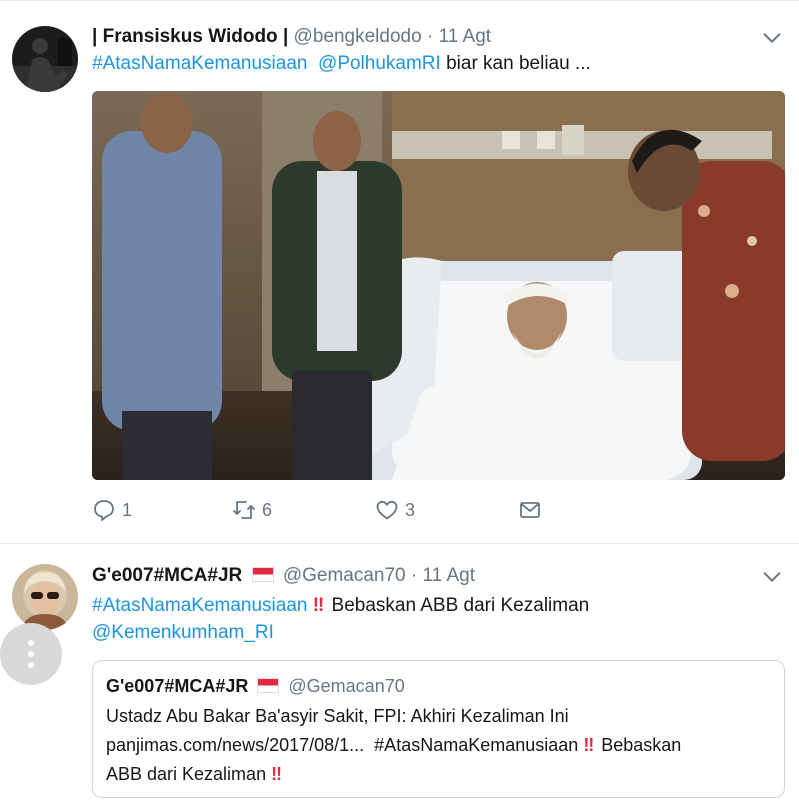 The width and height of the screenshot is (799, 807). What do you see at coordinates (641, 745) in the screenshot?
I see `quoted-text: Bebaskan` at bounding box center [641, 745].